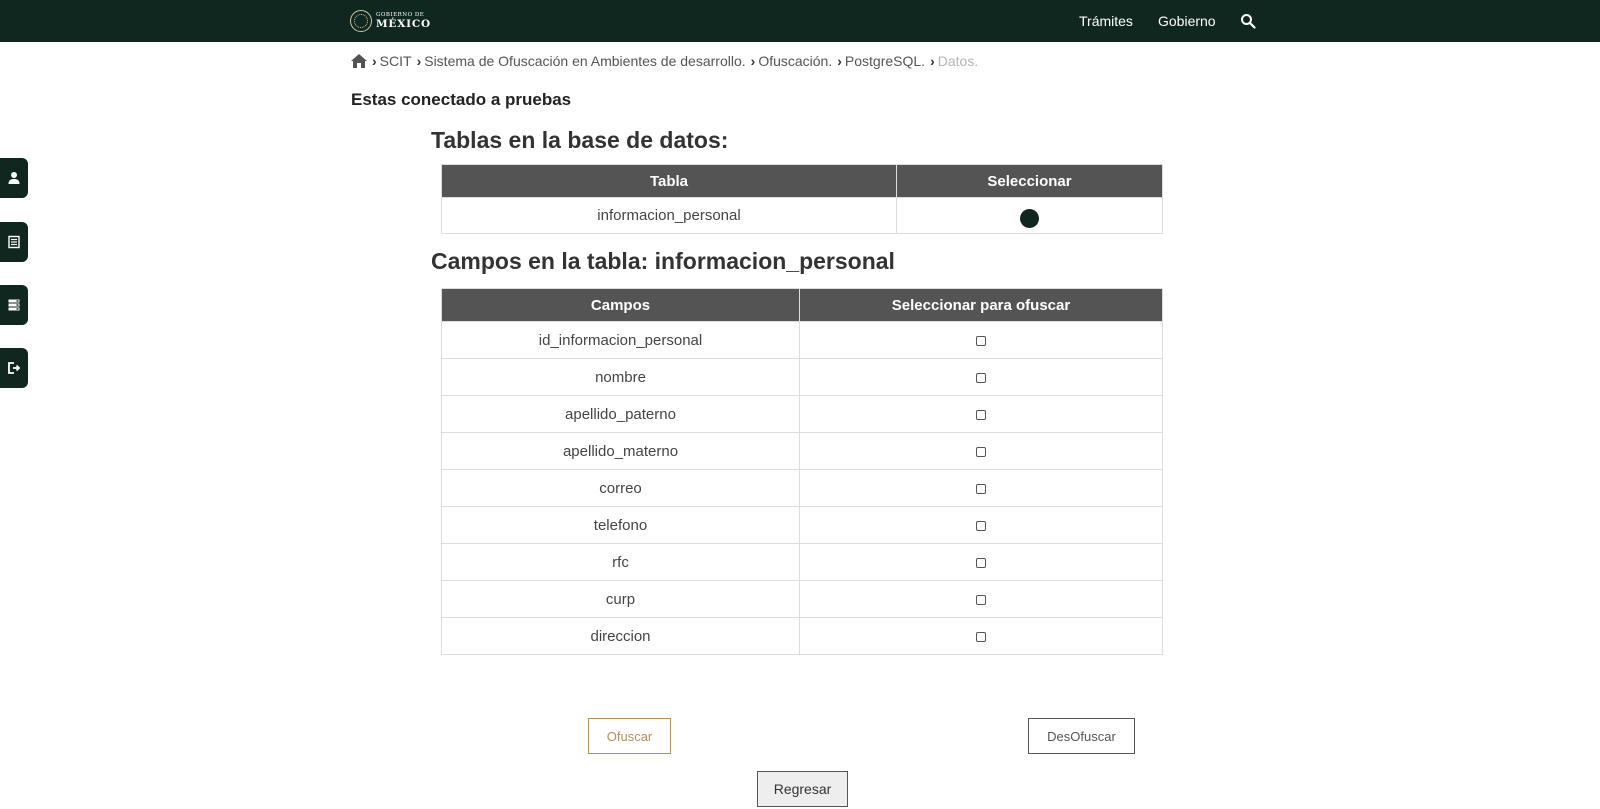 This screenshot has width=1600, height=809. I want to click on nav-gobierno-link: Gobierno, so click(1187, 21).